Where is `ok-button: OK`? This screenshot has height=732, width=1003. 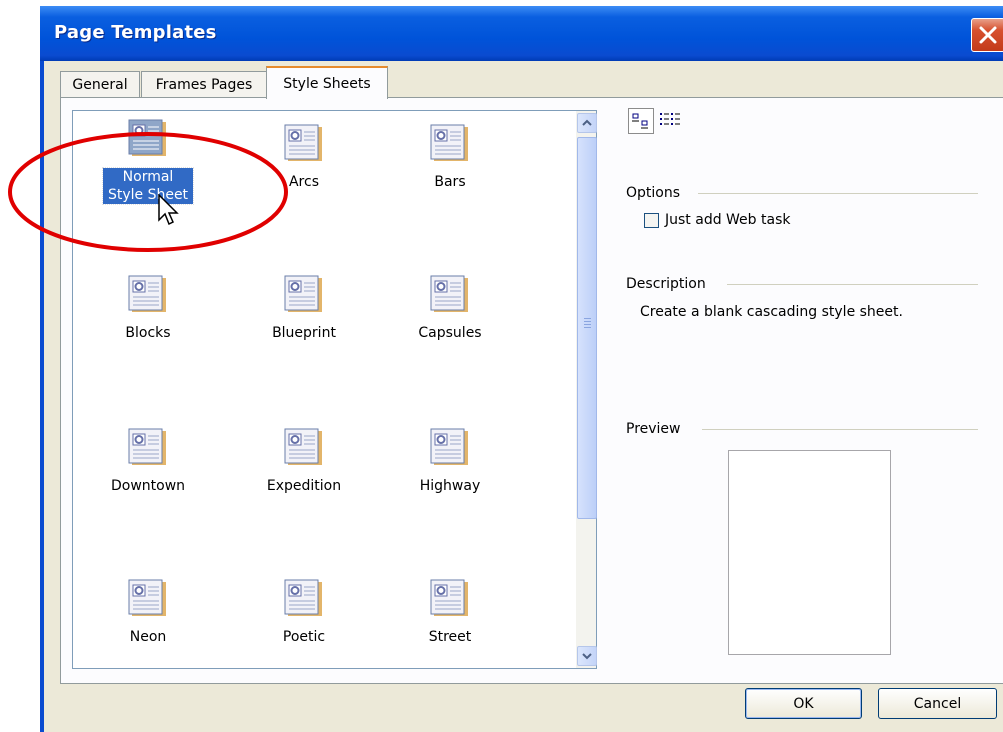
ok-button: OK is located at coordinates (803, 703).